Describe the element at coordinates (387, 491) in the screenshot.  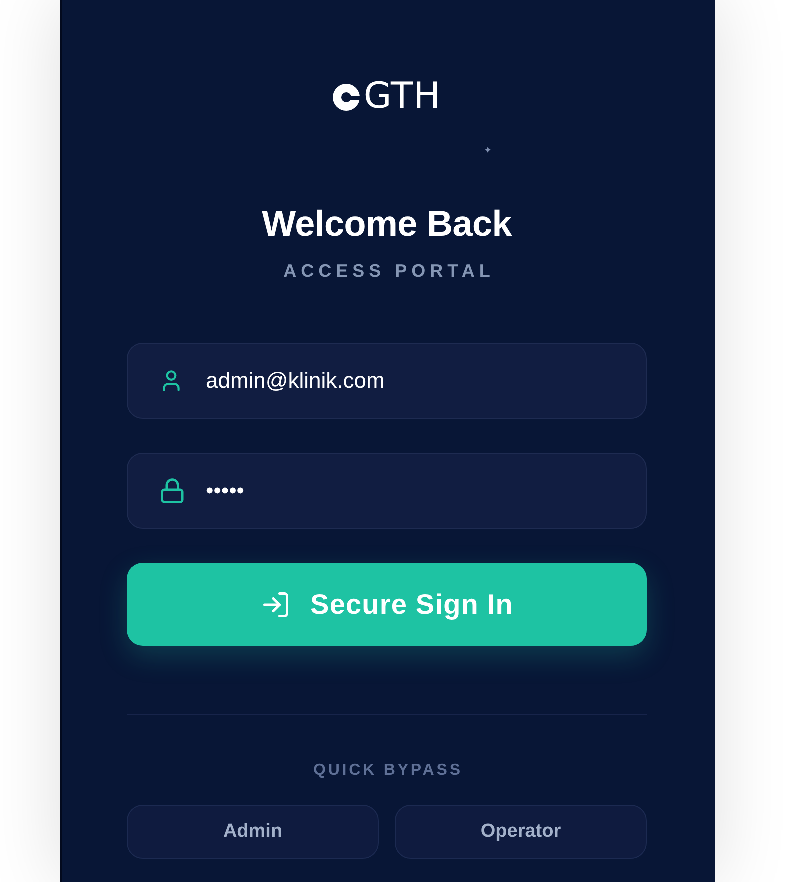
I see `password-field: •••••` at that location.